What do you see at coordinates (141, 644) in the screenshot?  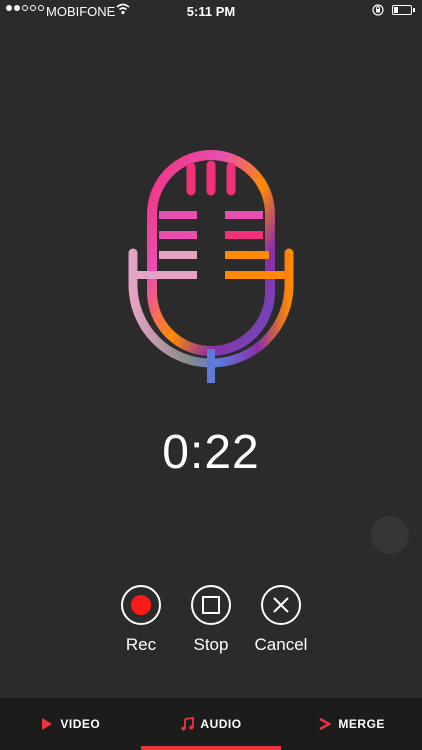 I see `rec-label: Rec` at bounding box center [141, 644].